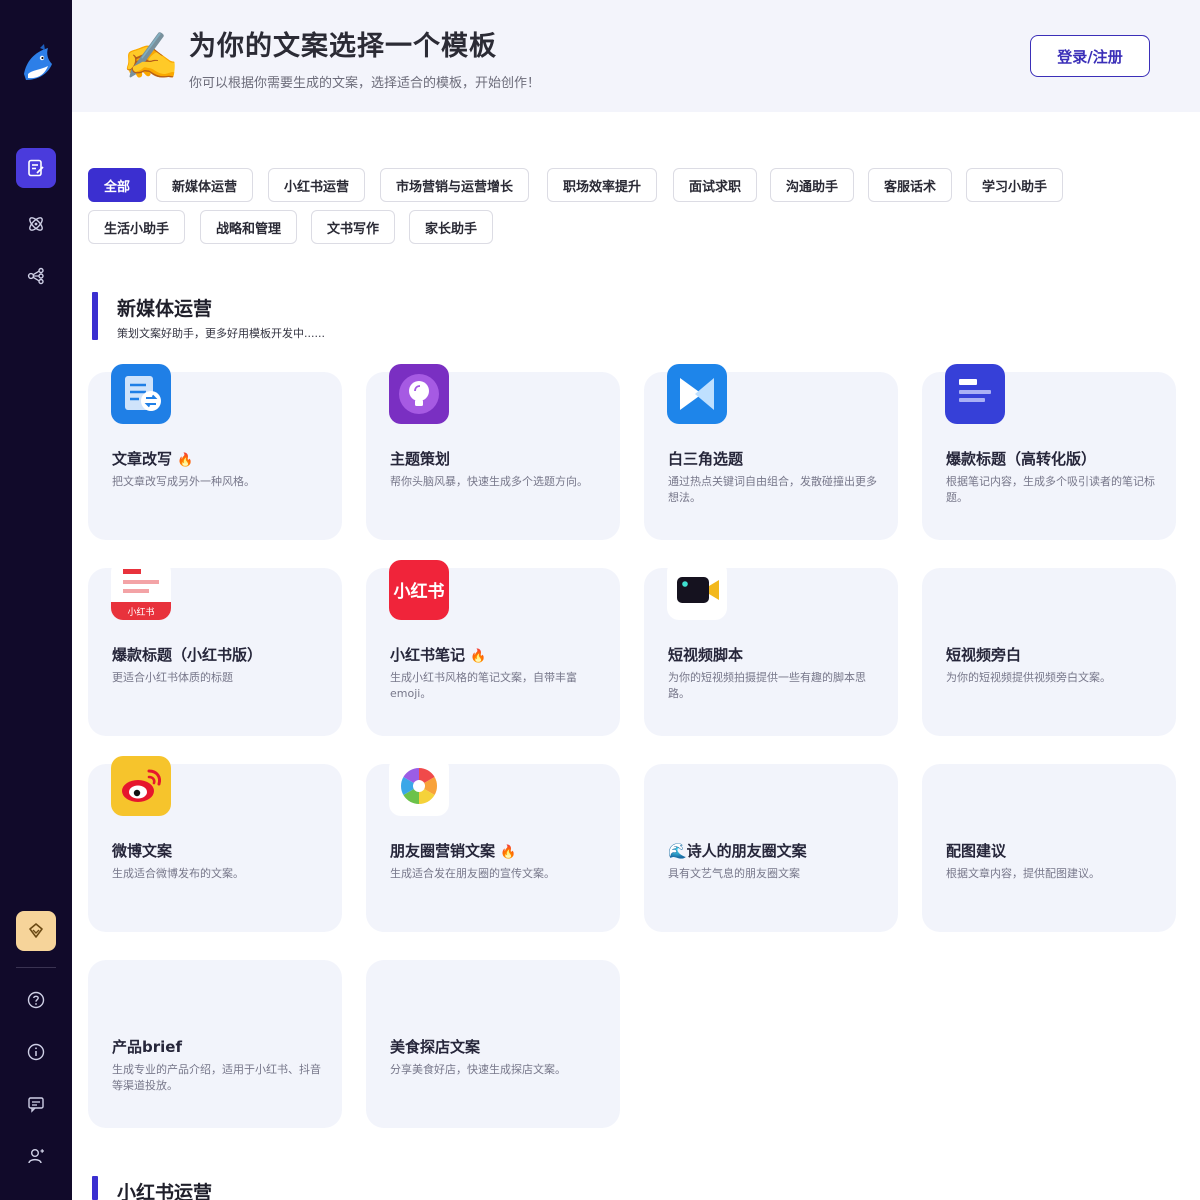 The height and width of the screenshot is (1200, 1200). I want to click on xhs-headline-icon: 小红书, so click(141, 590).